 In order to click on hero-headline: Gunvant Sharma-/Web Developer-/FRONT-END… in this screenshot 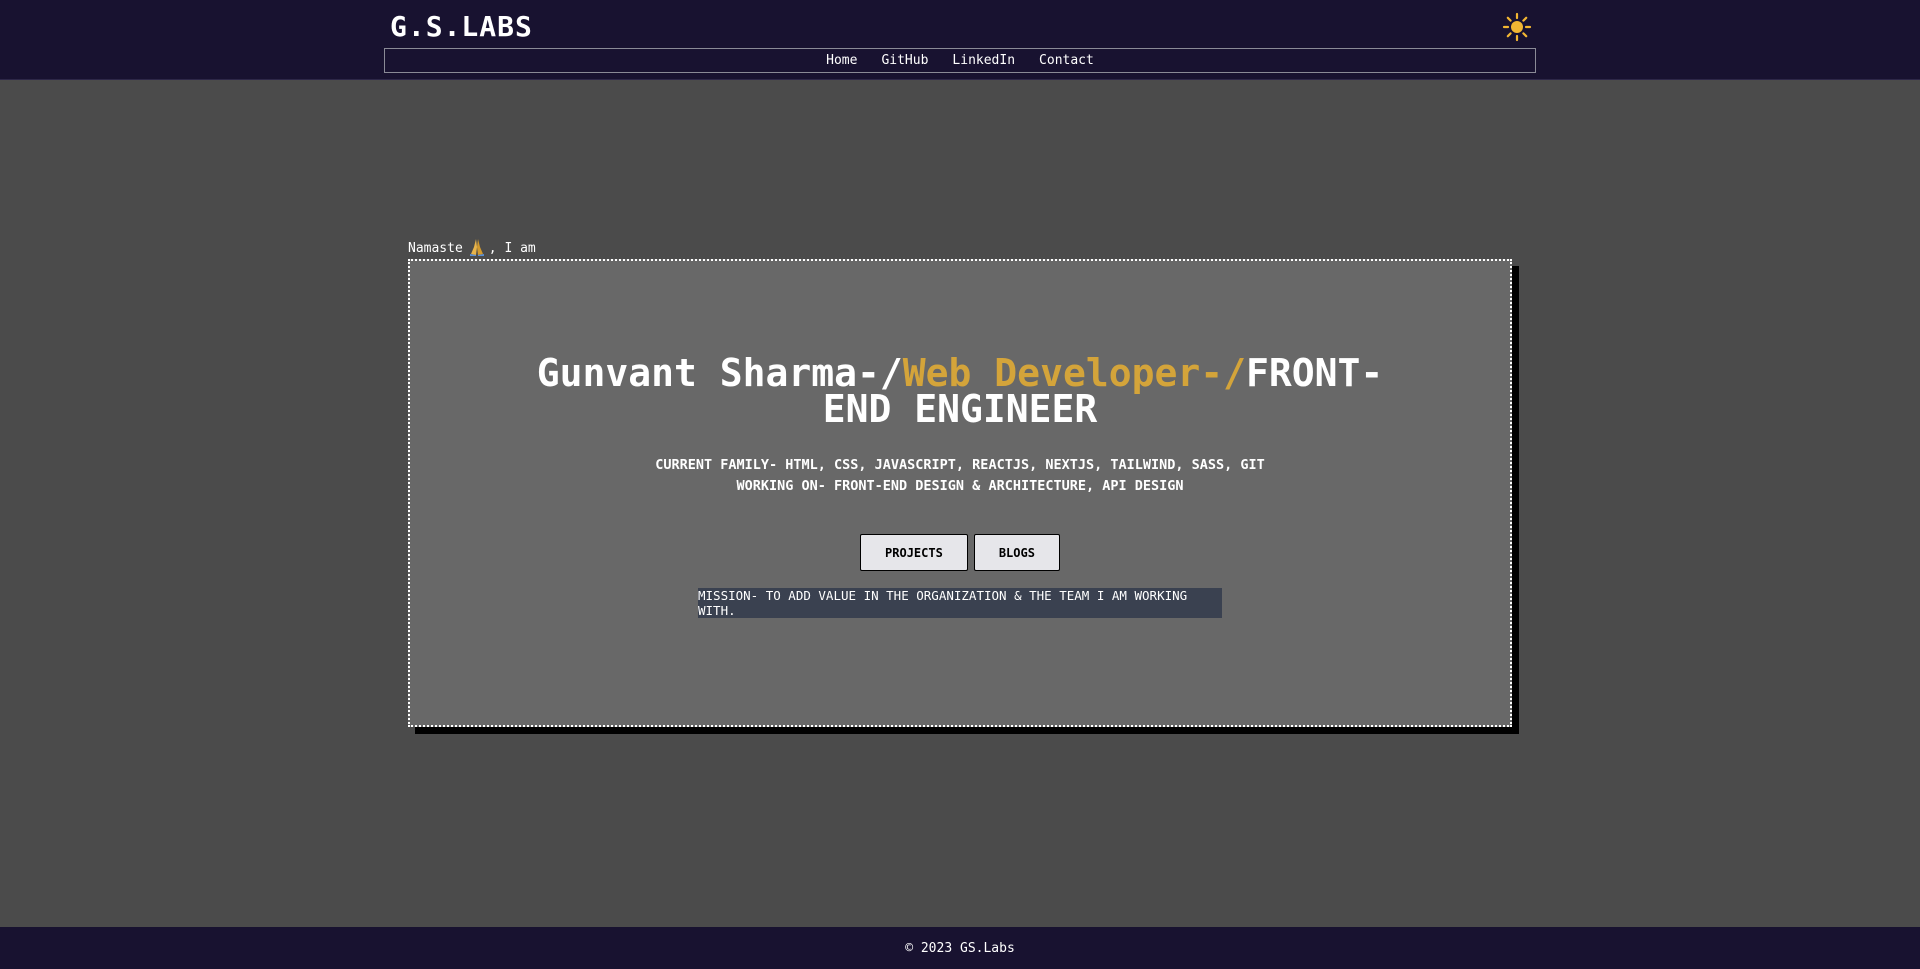, I will do `click(960, 391)`.